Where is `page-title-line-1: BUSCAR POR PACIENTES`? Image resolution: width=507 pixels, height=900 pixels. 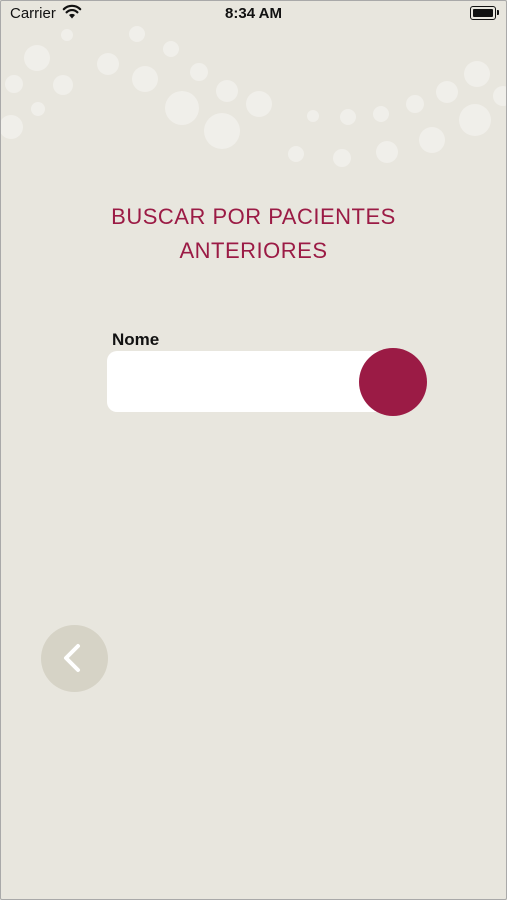 page-title-line-1: BUSCAR POR PACIENTES is located at coordinates (253, 216).